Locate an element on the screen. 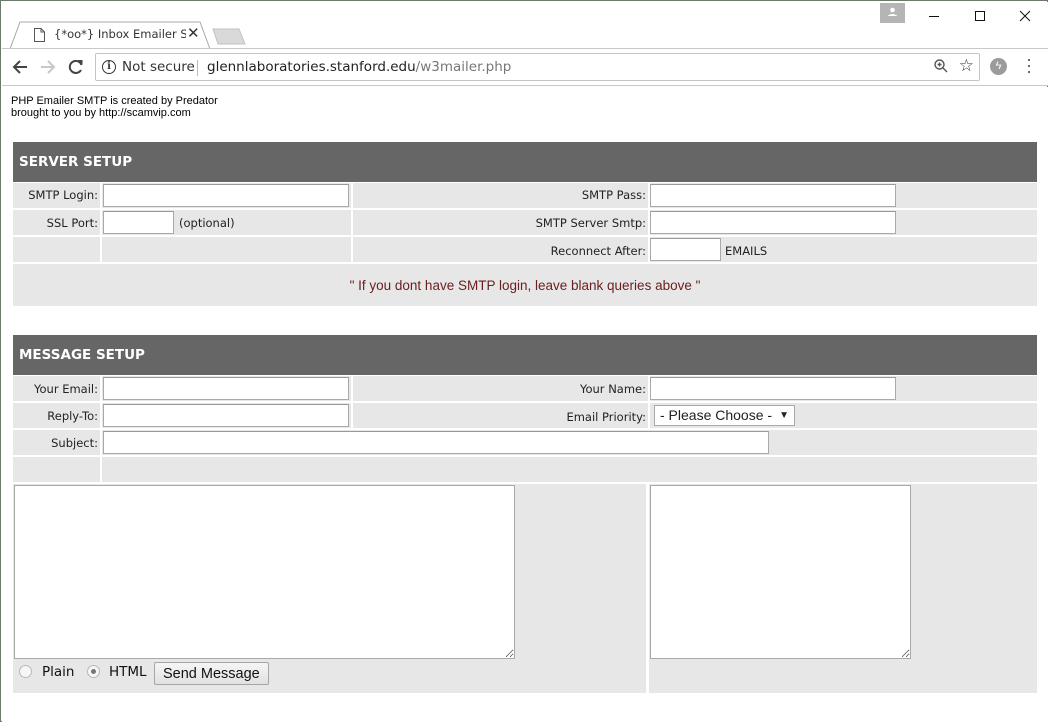 This screenshot has width=1048, height=722. credit-line-2: brought to you by http://scamvip.com is located at coordinates (101, 113).